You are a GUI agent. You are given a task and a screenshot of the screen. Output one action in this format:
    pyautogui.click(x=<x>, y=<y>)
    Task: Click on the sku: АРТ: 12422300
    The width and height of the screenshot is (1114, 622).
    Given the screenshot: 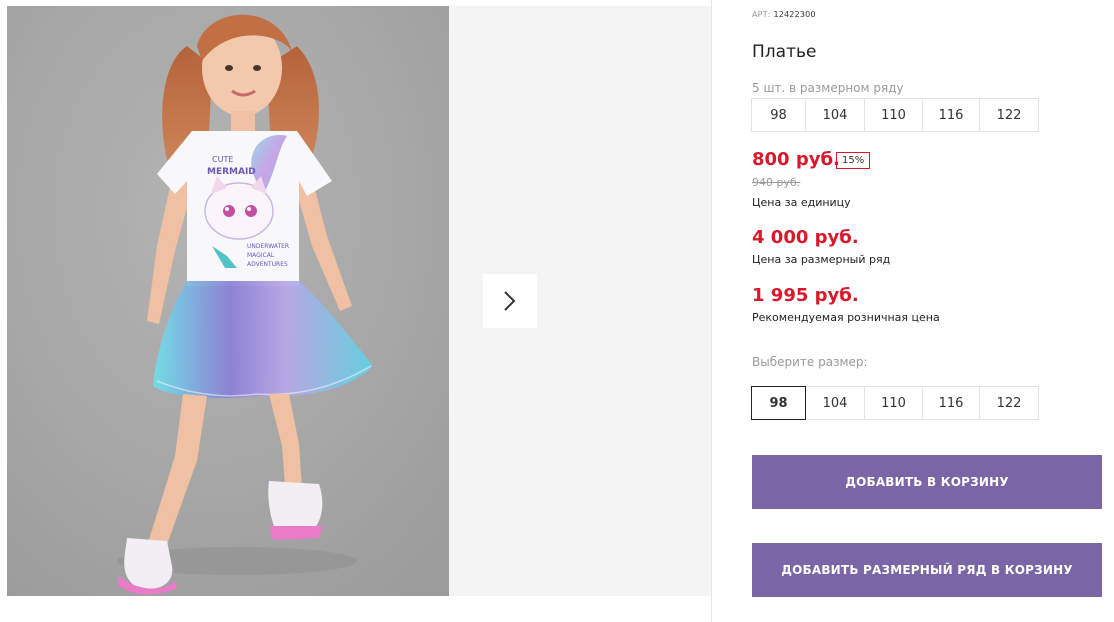 What is the action you would take?
    pyautogui.click(x=784, y=14)
    